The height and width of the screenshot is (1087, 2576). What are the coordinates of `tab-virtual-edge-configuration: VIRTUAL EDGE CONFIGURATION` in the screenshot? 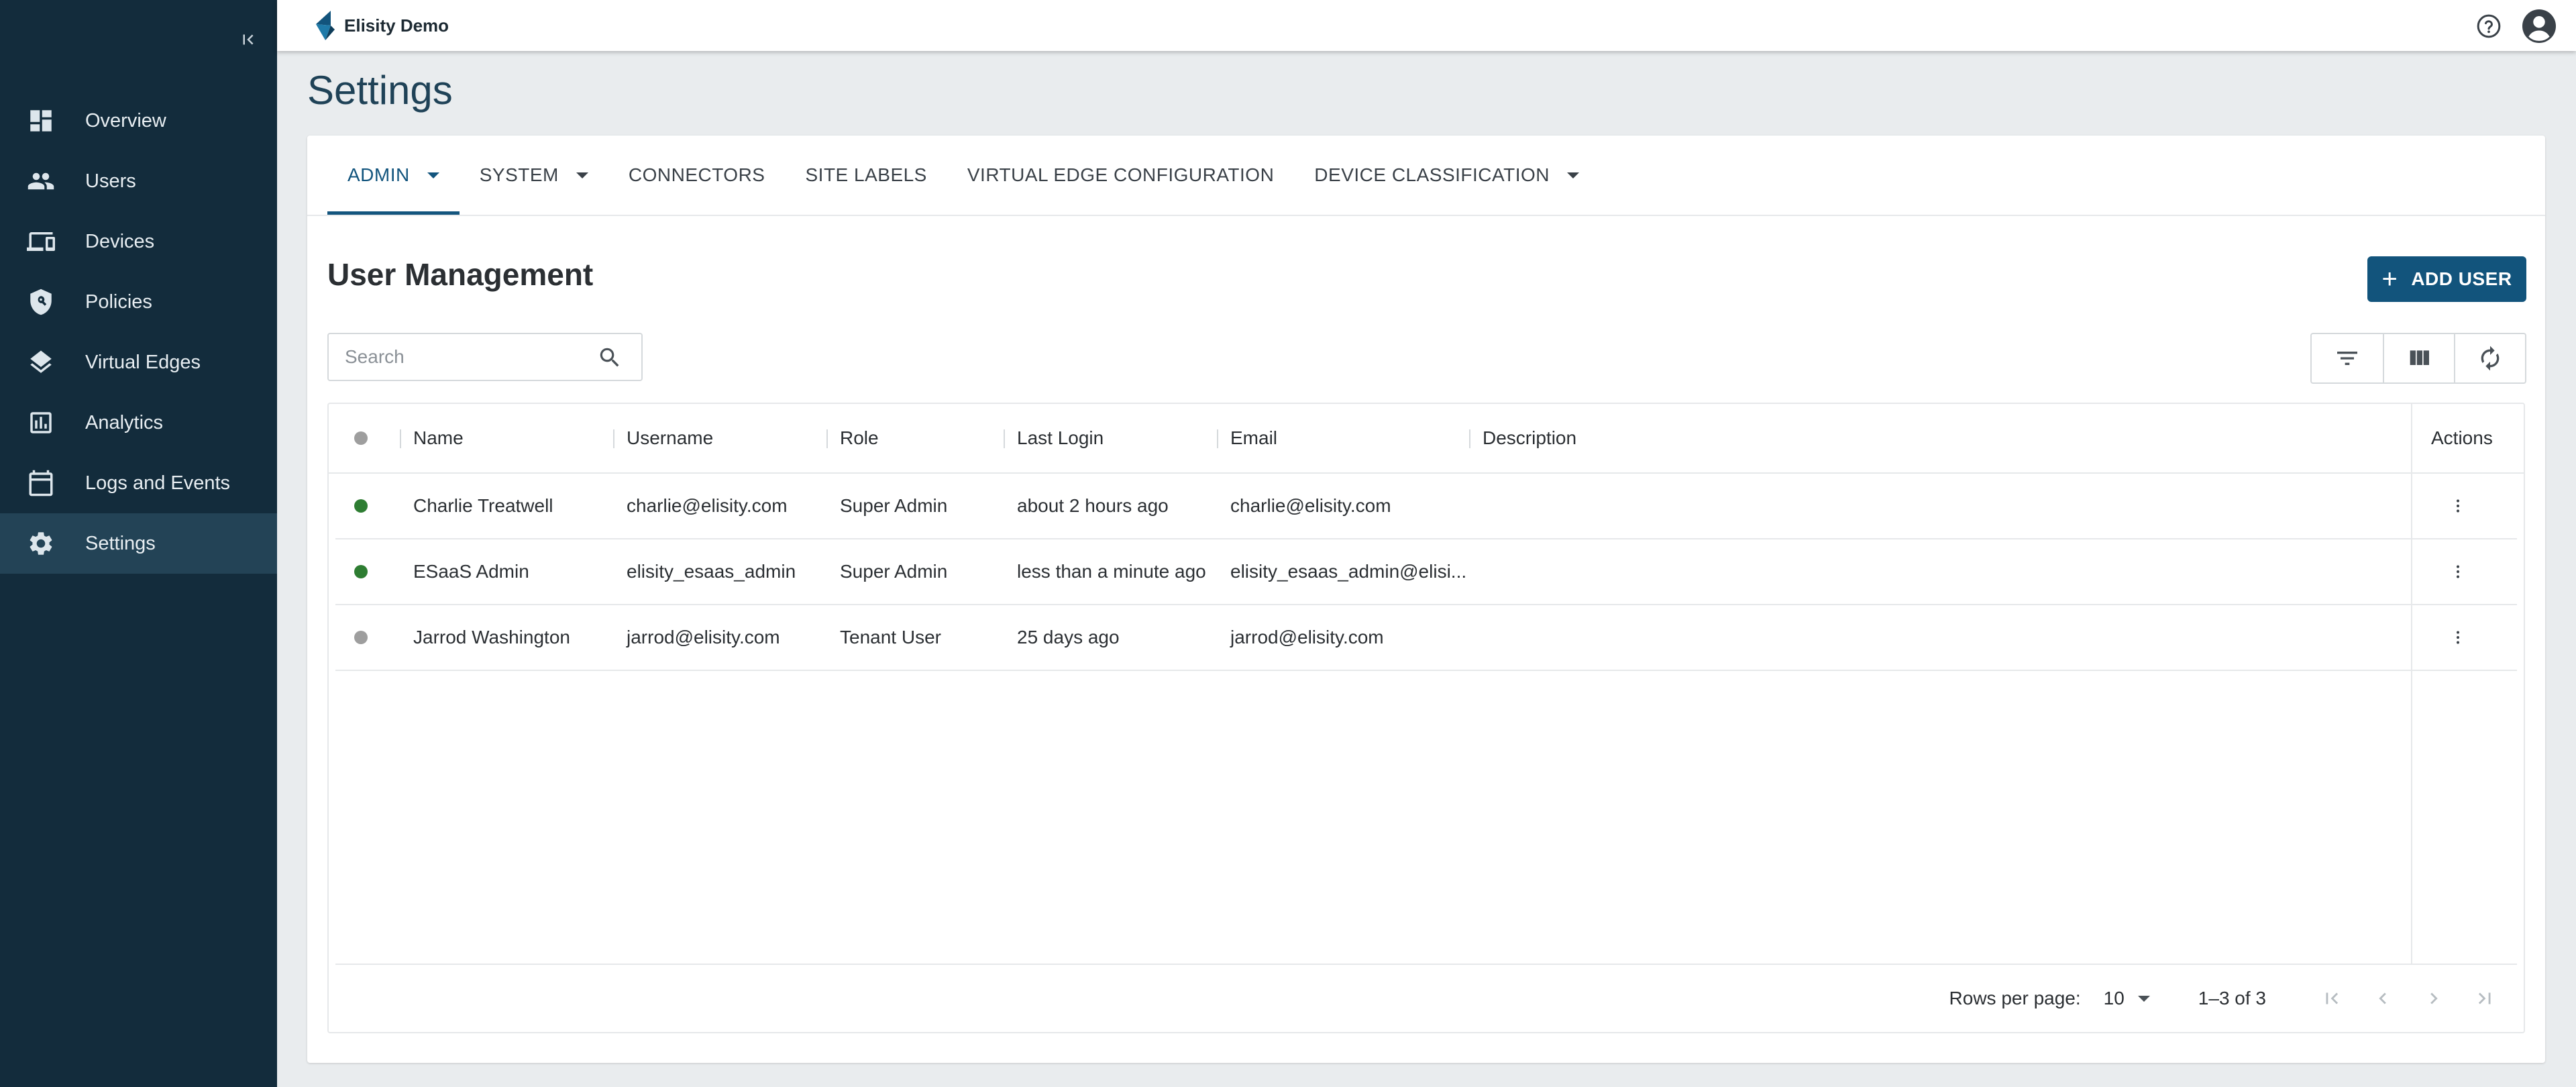 It's located at (1120, 175).